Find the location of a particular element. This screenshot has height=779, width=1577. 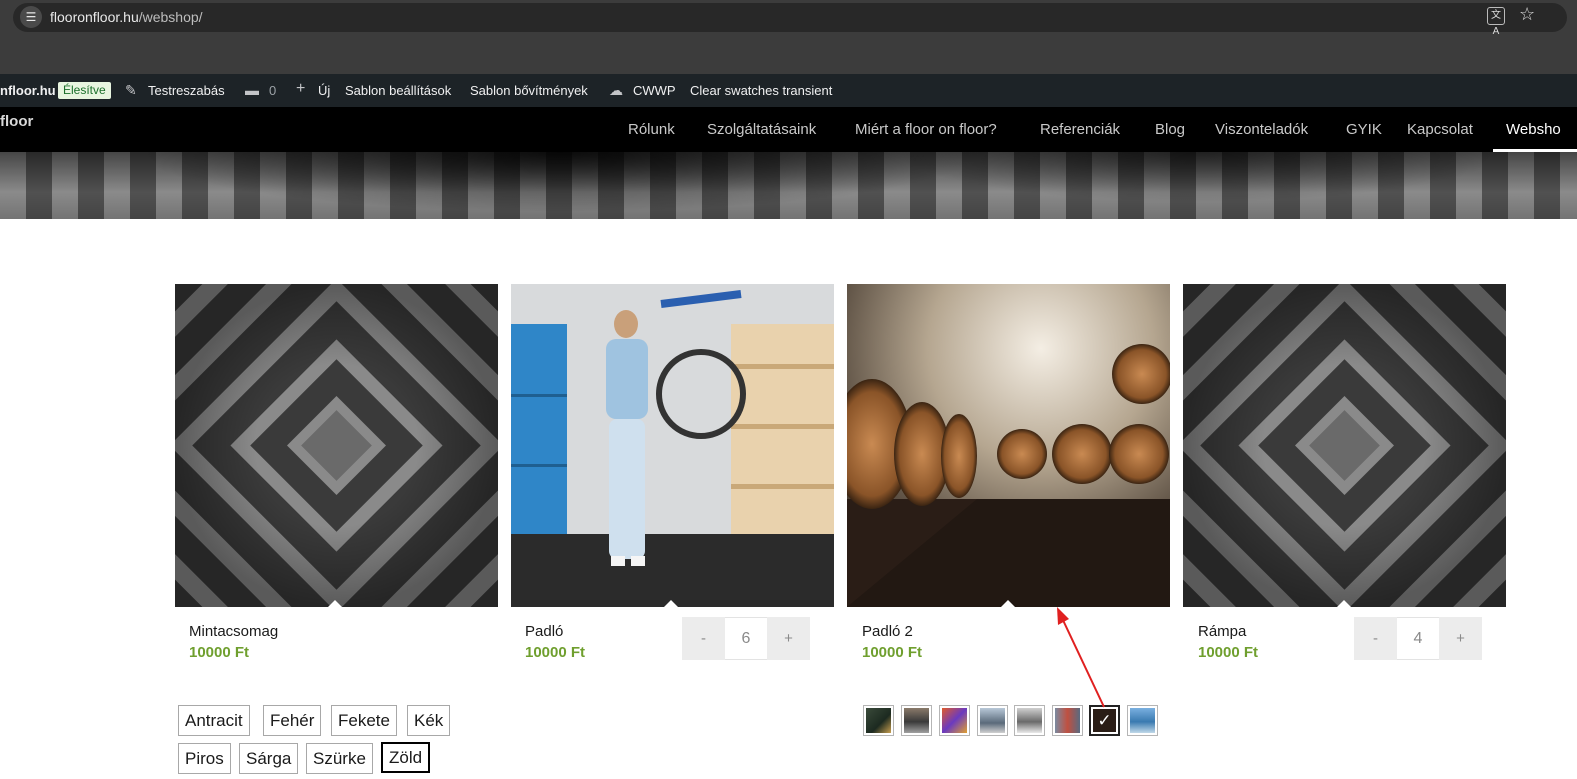

product-name: Padló 2 is located at coordinates (887, 631).